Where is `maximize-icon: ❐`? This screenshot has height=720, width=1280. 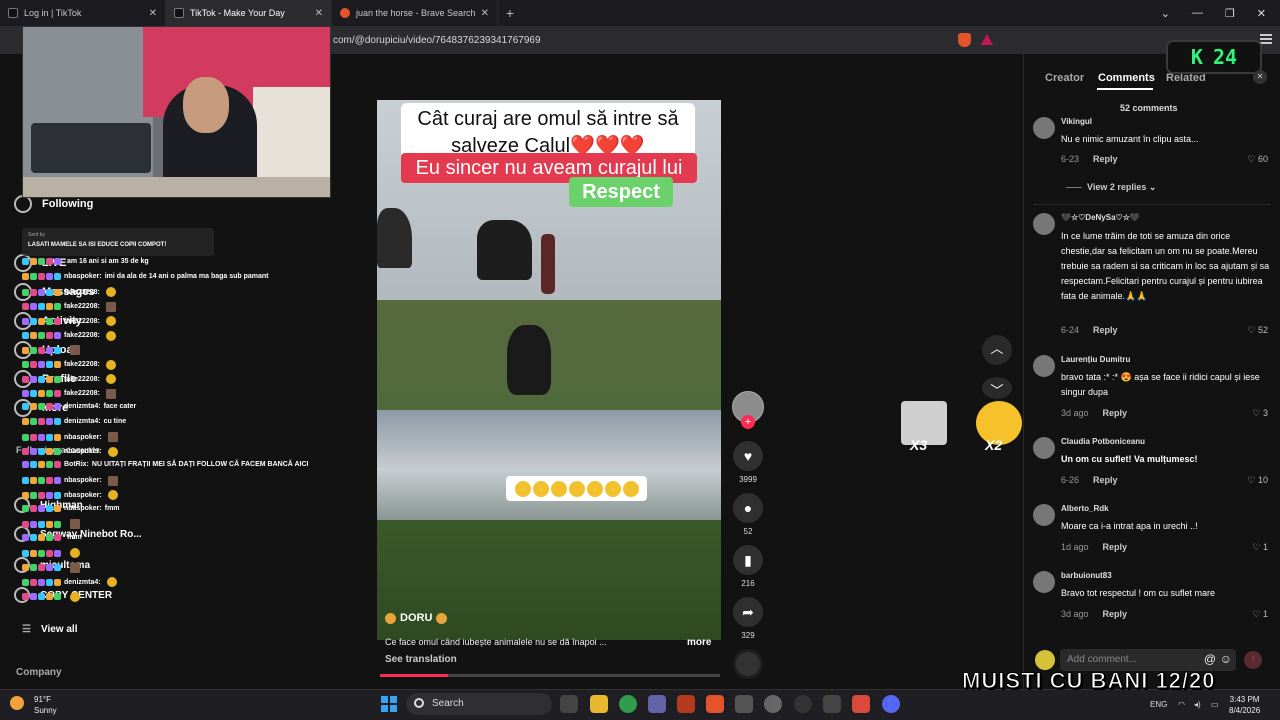 maximize-icon: ❐ is located at coordinates (1230, 13).